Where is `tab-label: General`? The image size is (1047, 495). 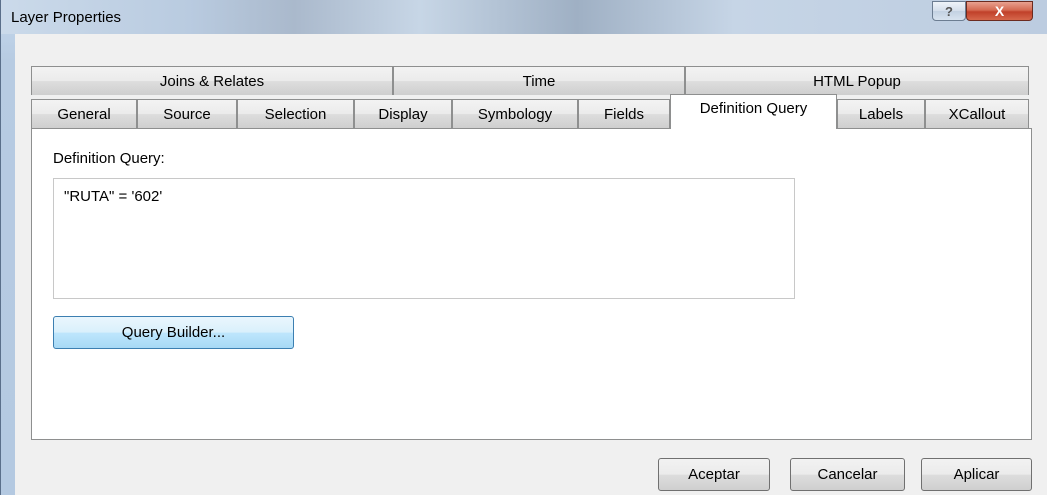 tab-label: General is located at coordinates (84, 114).